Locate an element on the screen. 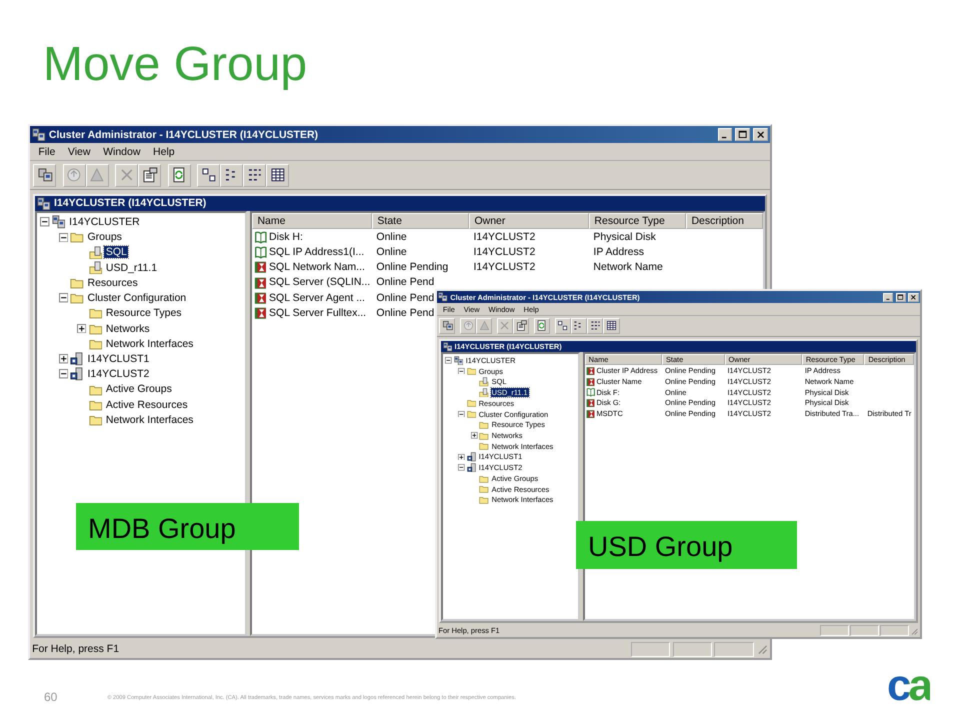 The height and width of the screenshot is (720, 960). tree-item: Resource Types is located at coordinates (144, 313).